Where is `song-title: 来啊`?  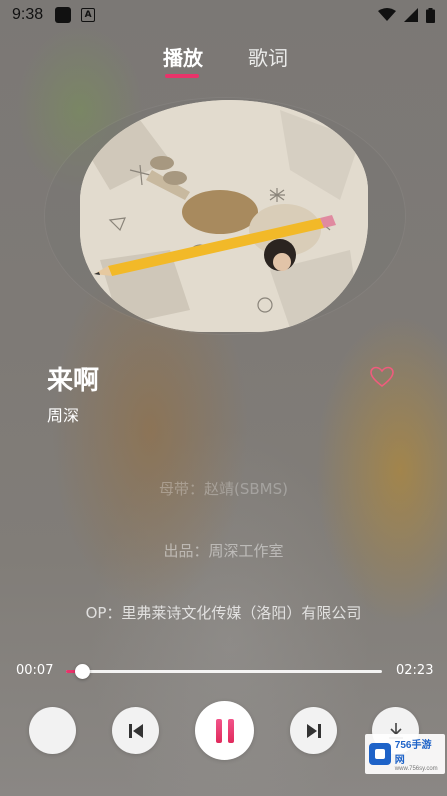
song-title: 来啊 is located at coordinates (73, 381).